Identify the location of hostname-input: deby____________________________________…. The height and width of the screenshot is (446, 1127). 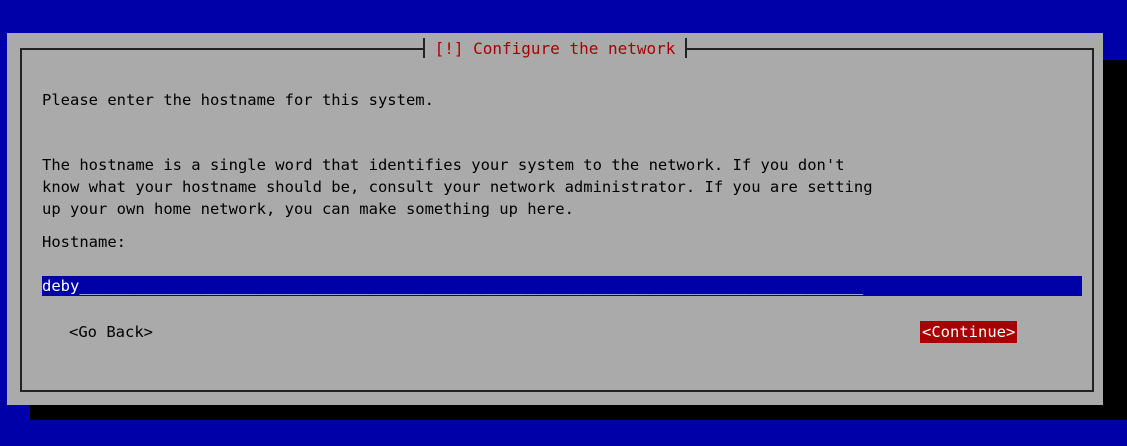
(562, 286).